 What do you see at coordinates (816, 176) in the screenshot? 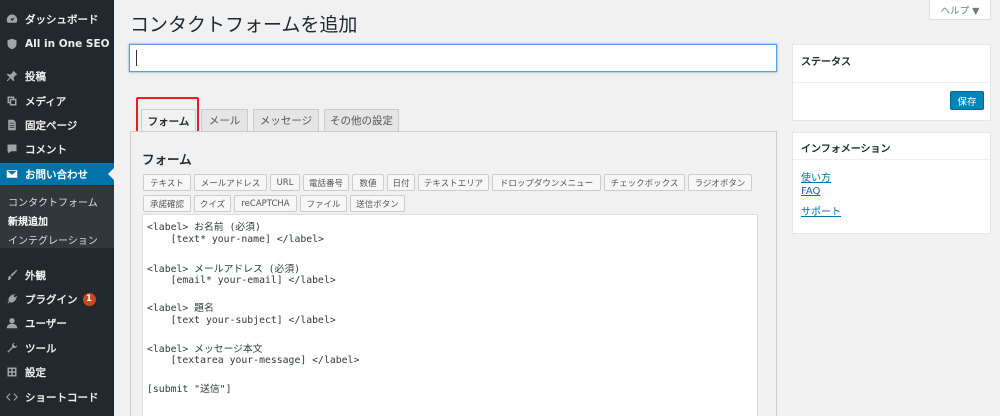
I see `link-docs: 使い方` at bounding box center [816, 176].